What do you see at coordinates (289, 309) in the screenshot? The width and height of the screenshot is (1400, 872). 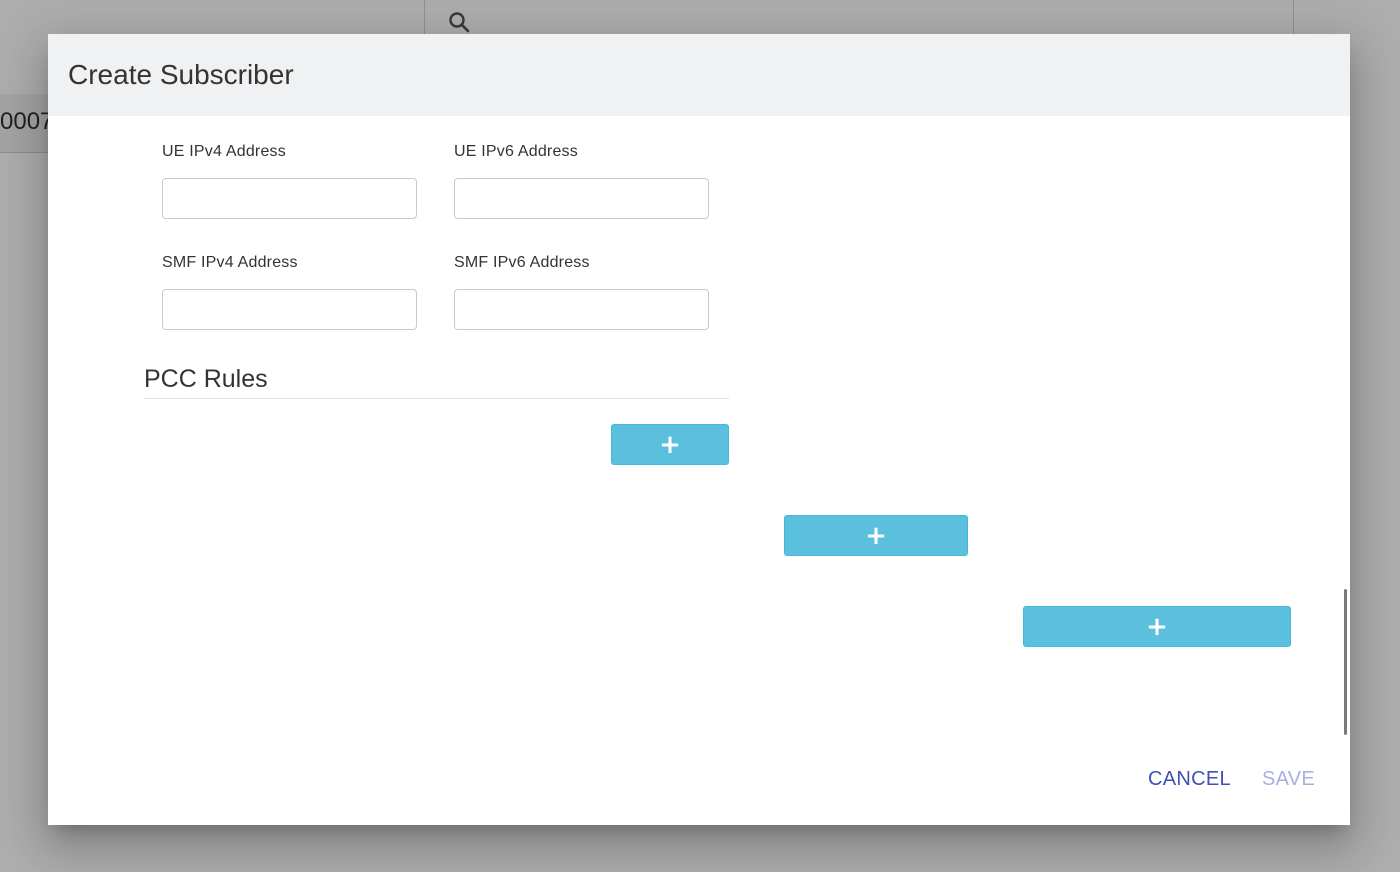 I see `smf-ipv4-input` at bounding box center [289, 309].